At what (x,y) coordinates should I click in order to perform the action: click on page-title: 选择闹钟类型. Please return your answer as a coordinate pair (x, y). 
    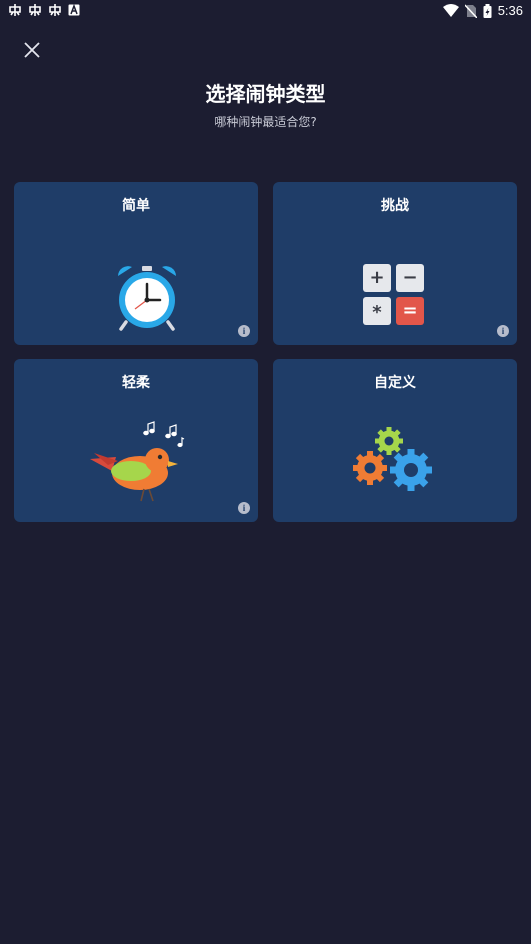
    Looking at the image, I should click on (265, 94).